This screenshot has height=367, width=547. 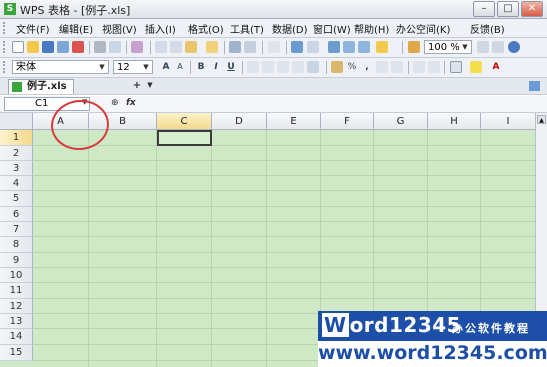 What do you see at coordinates (283, 67) in the screenshot?
I see `align-right-icon` at bounding box center [283, 67].